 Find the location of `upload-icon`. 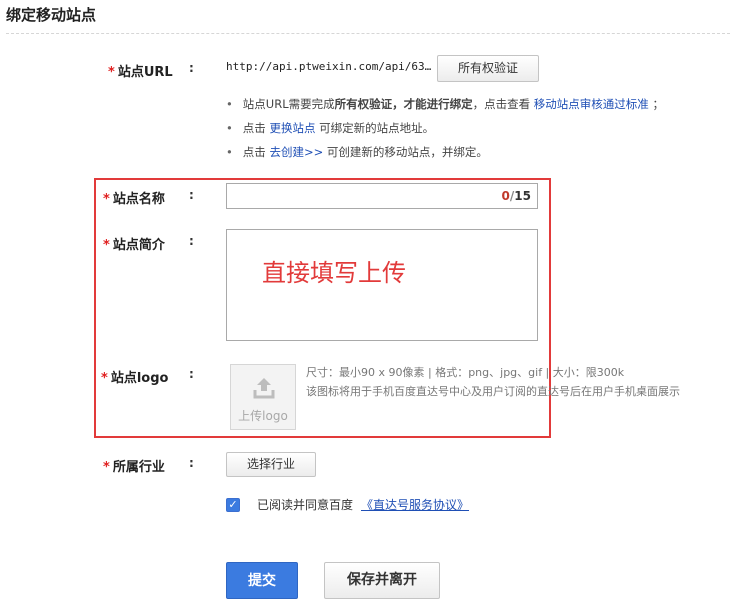

upload-icon is located at coordinates (264, 388).